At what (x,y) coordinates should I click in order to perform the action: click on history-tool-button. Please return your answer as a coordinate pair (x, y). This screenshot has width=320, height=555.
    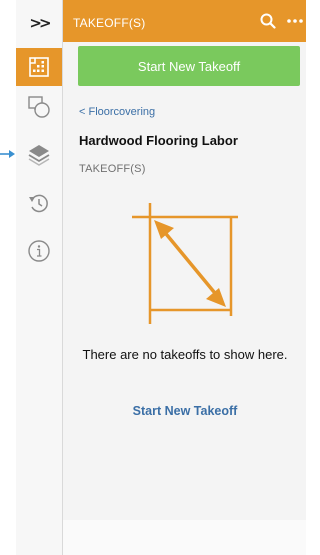
    Looking at the image, I should click on (39, 203).